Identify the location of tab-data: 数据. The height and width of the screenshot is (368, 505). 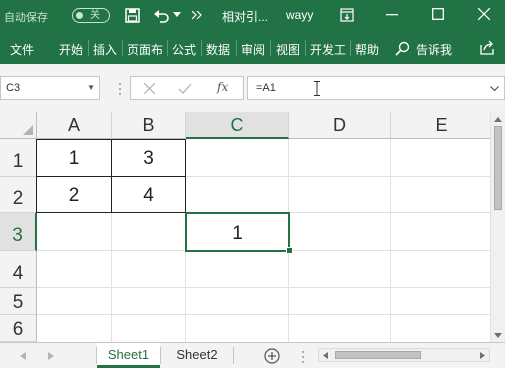
(218, 49).